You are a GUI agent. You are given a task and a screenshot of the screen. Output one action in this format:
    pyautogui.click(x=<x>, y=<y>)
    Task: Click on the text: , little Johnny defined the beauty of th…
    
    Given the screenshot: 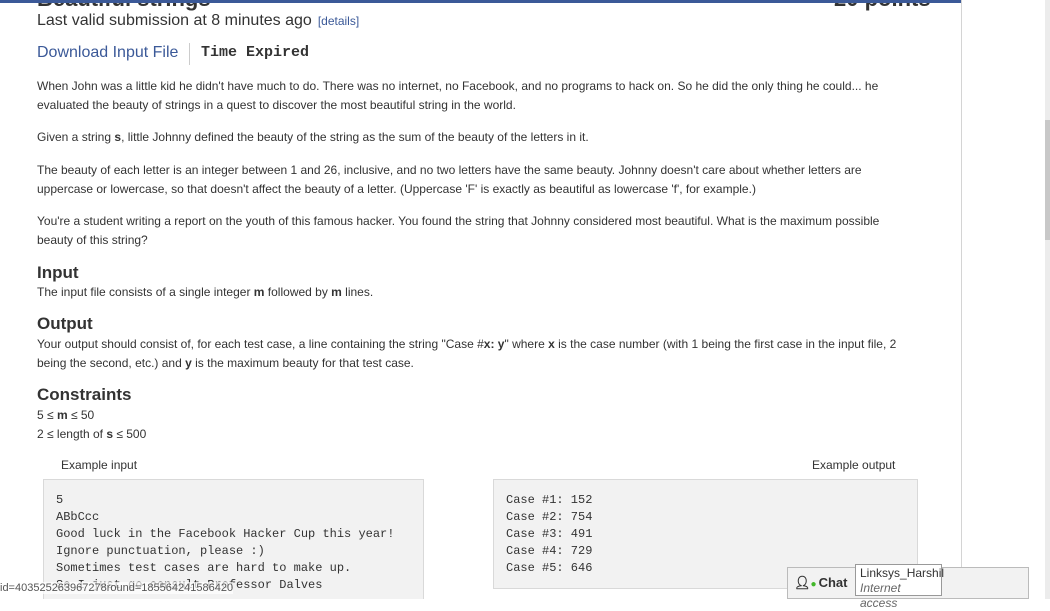 What is the action you would take?
    pyautogui.click(x=355, y=137)
    